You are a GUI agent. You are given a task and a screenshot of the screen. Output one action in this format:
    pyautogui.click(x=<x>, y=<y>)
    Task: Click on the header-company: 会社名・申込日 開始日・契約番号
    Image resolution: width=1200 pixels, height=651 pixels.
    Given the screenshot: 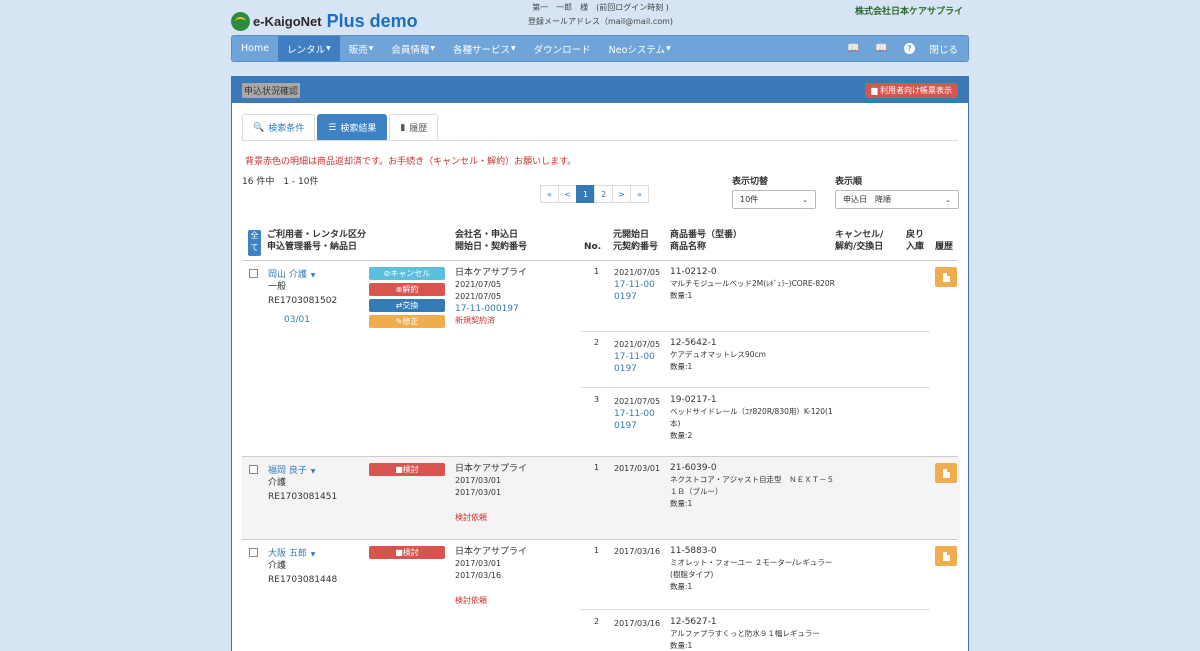 What is the action you would take?
    pyautogui.click(x=491, y=241)
    